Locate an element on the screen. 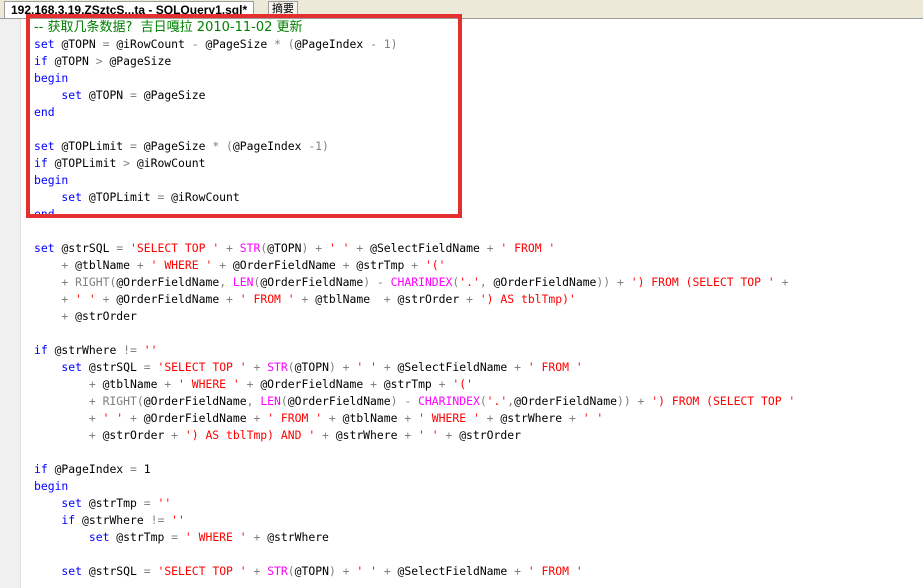 The image size is (923, 588). tab-summary: 摘要 is located at coordinates (283, 9).